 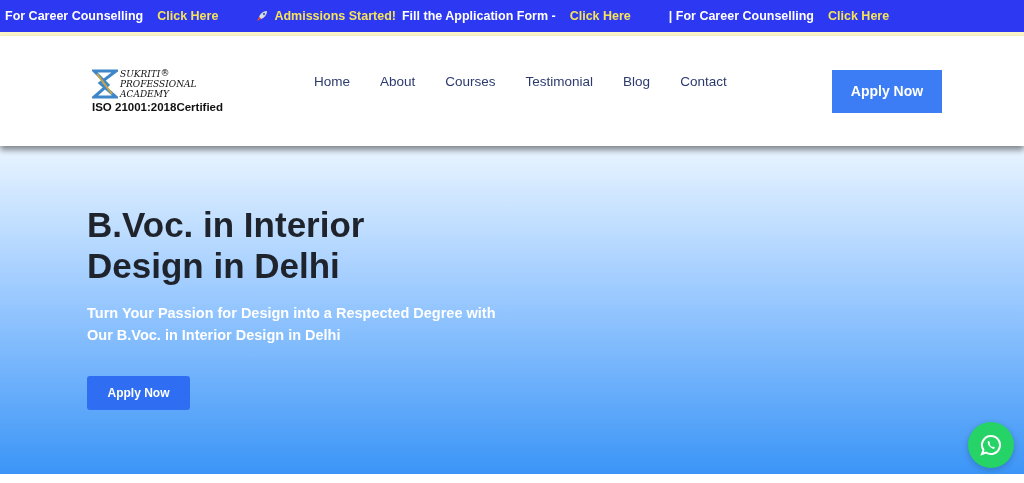 I want to click on registered-mark: ®, so click(x=165, y=74).